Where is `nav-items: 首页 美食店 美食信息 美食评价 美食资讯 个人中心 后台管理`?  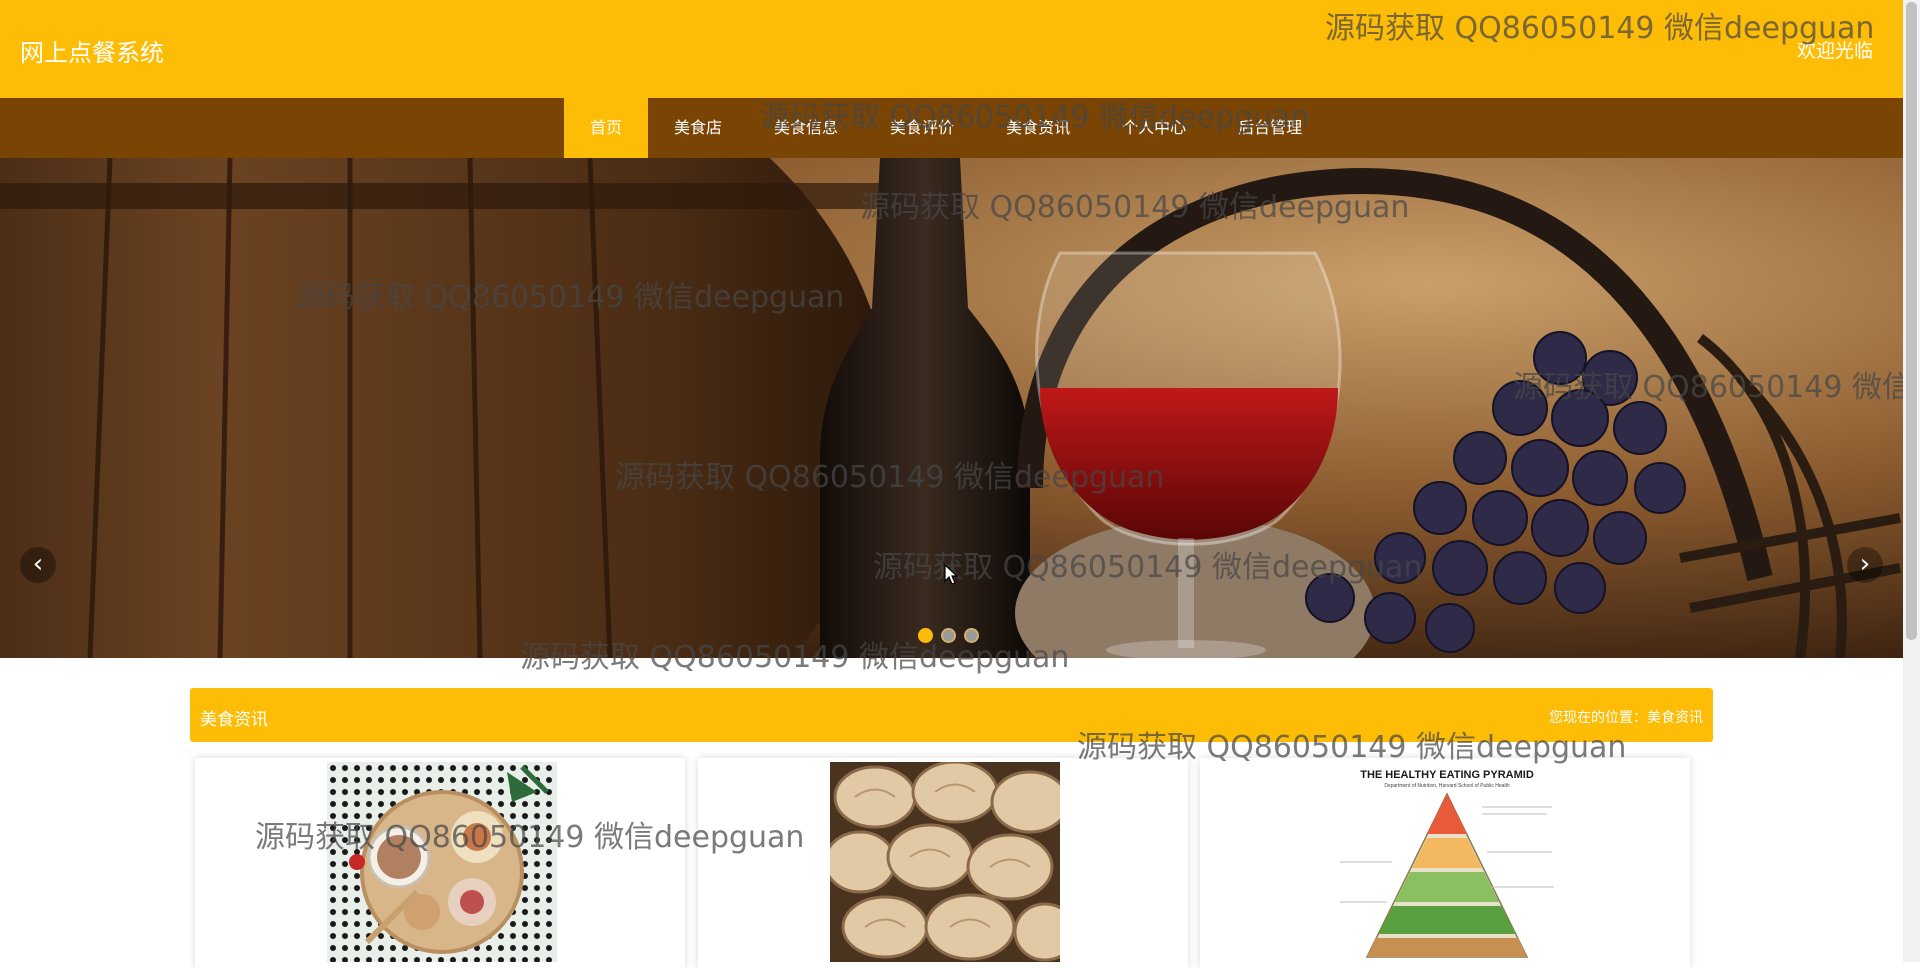 nav-items: 首页 美食店 美食信息 美食评价 美食资讯 个人中心 后台管理 is located at coordinates (946, 128).